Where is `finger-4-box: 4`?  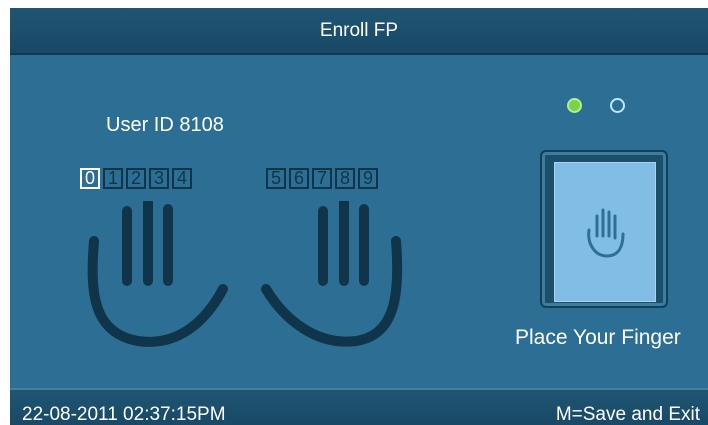
finger-4-box: 4 is located at coordinates (182, 178).